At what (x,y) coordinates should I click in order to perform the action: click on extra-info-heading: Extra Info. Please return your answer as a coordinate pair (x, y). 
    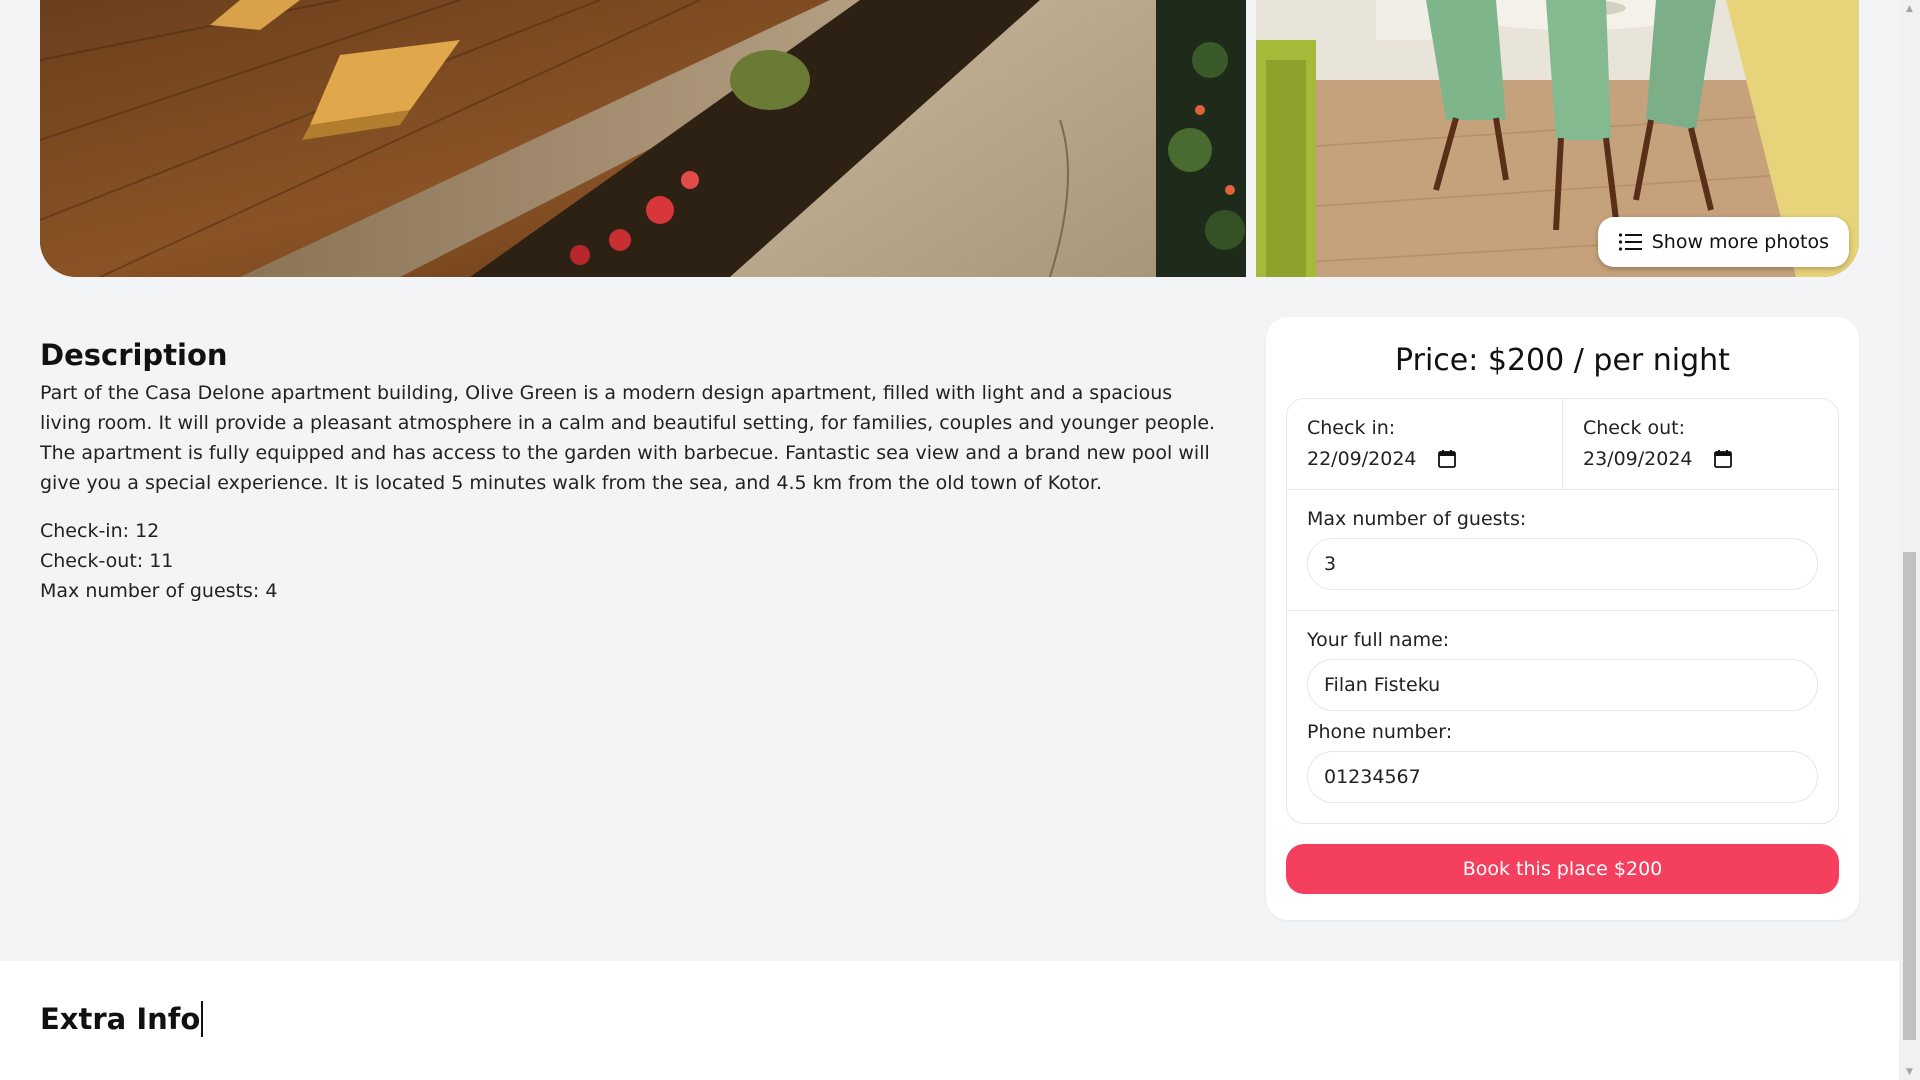
    Looking at the image, I should click on (122, 1019).